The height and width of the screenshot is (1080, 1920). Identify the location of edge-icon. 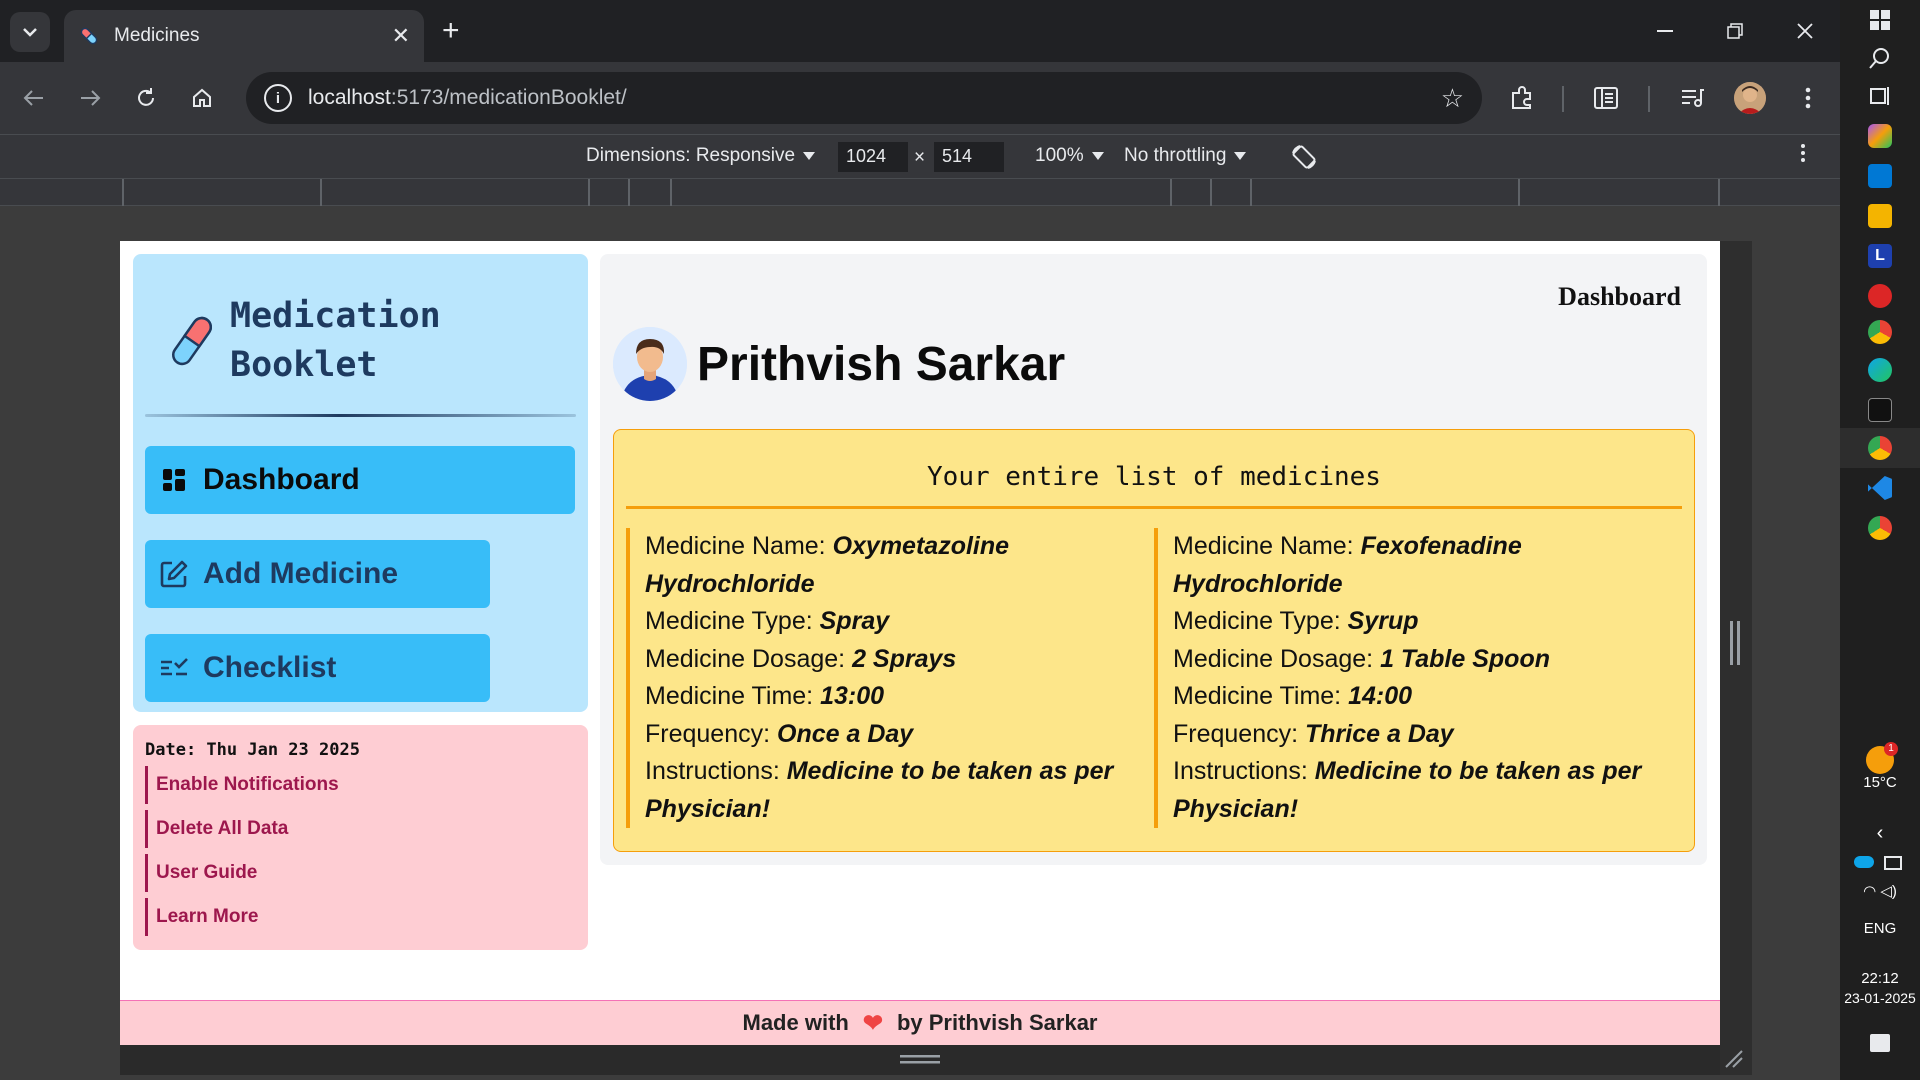
(1880, 370).